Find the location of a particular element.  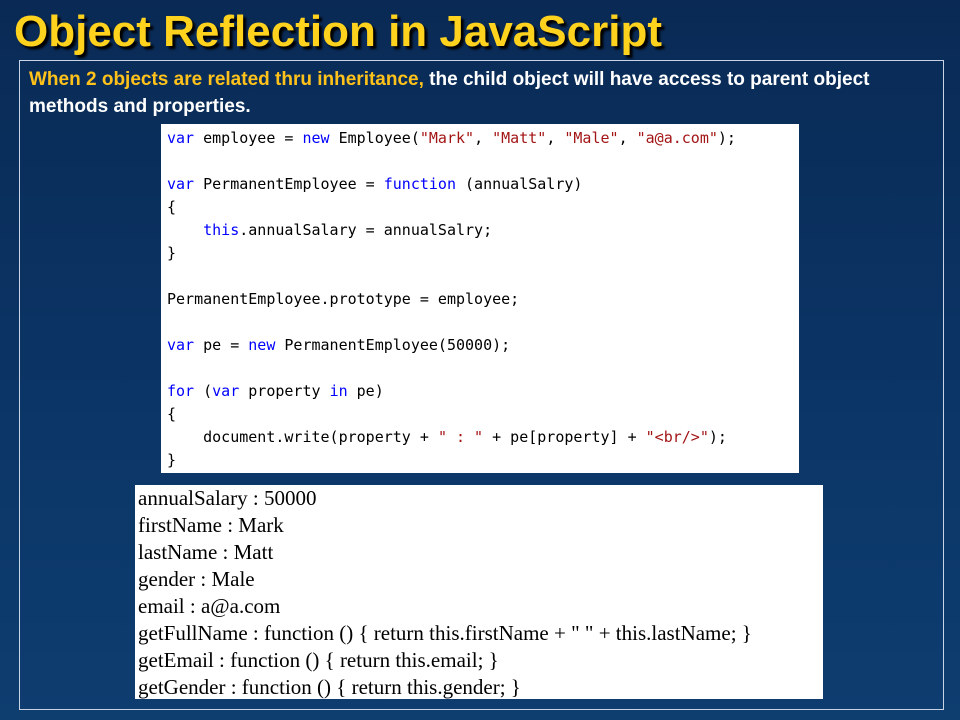

slide-title: Object Reflection in JavaScript is located at coordinates (338, 31).